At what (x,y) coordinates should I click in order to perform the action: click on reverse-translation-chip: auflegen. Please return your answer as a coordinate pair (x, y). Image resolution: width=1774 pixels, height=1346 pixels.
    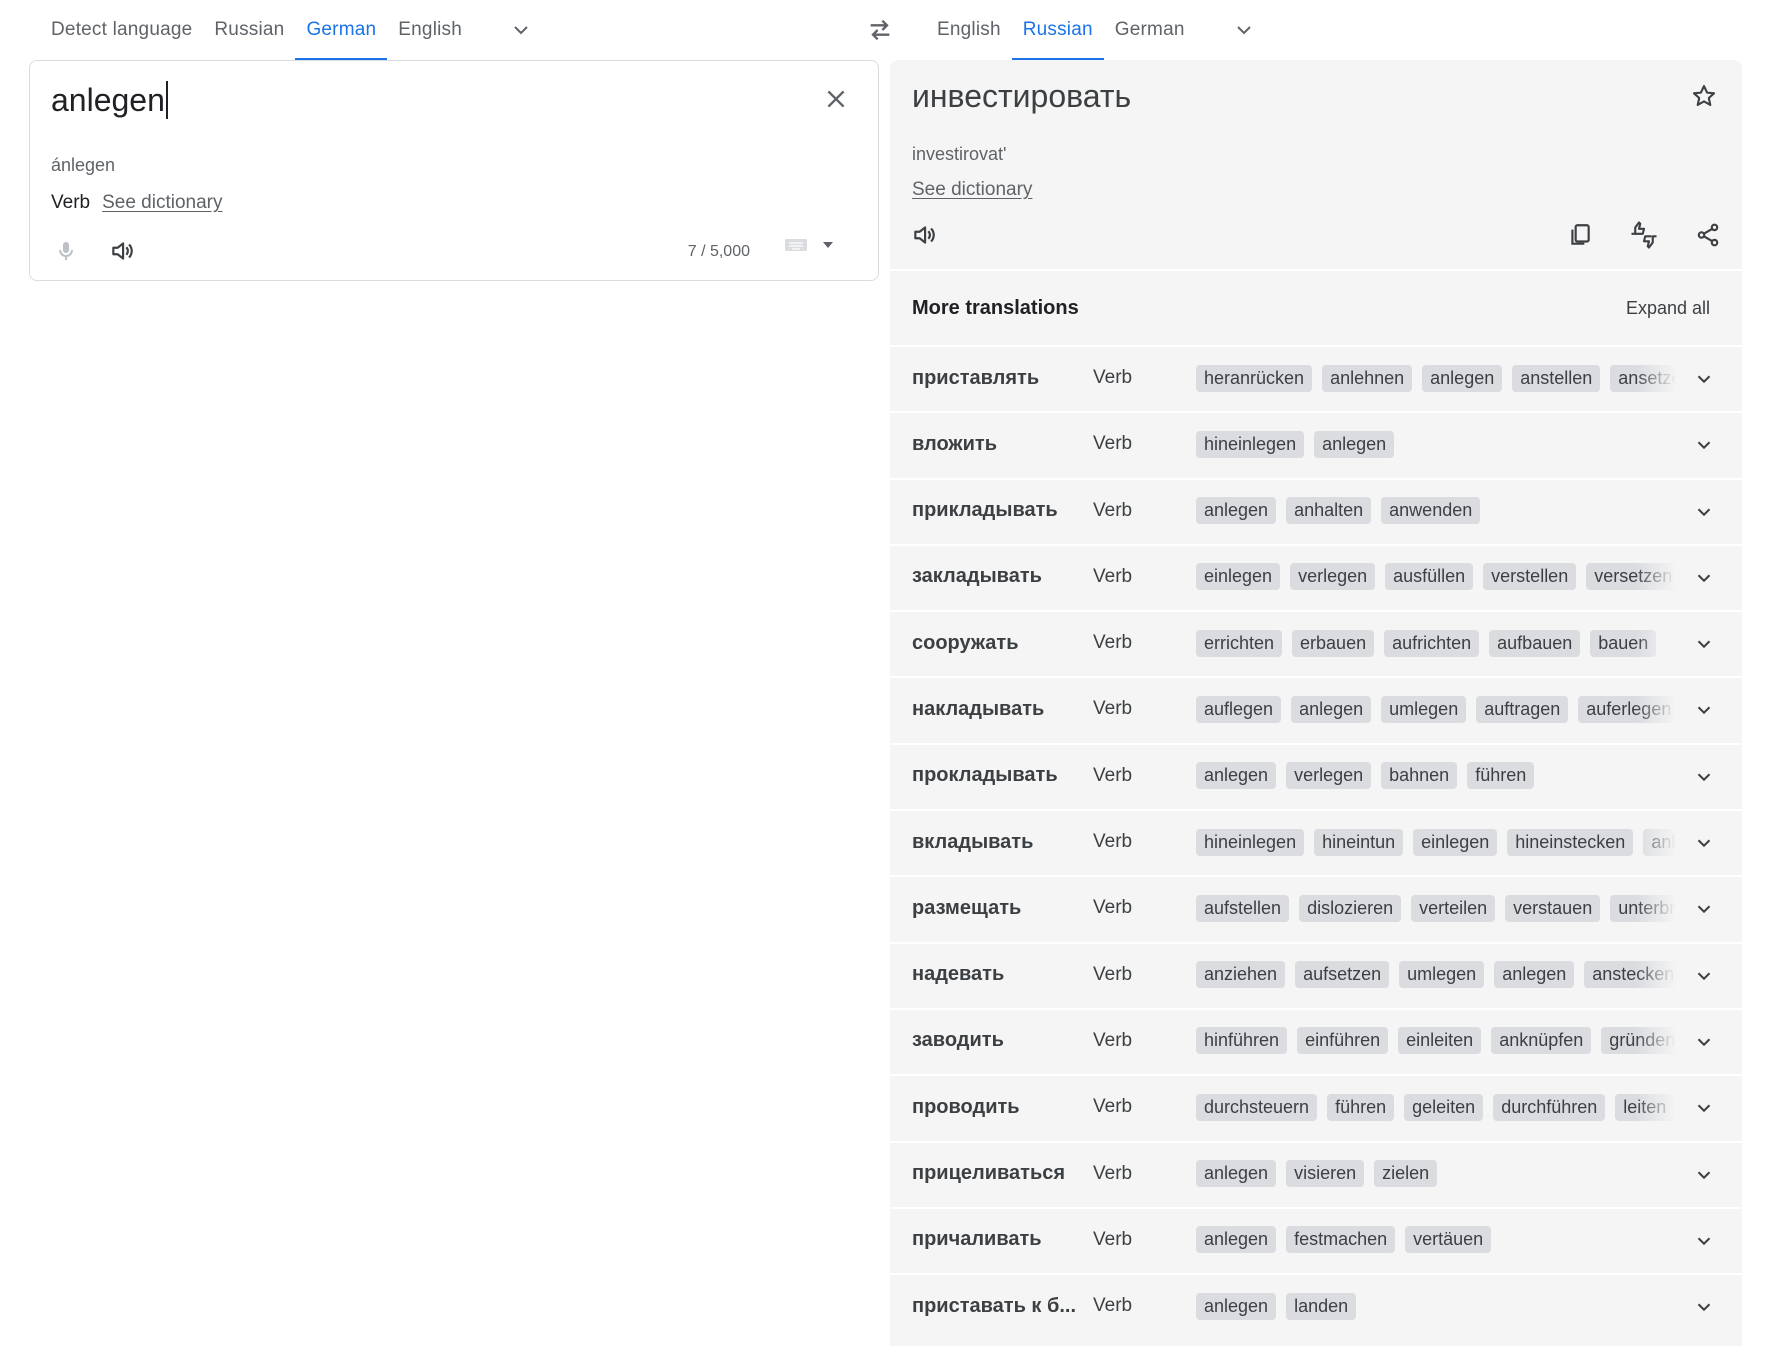
    Looking at the image, I should click on (1239, 709).